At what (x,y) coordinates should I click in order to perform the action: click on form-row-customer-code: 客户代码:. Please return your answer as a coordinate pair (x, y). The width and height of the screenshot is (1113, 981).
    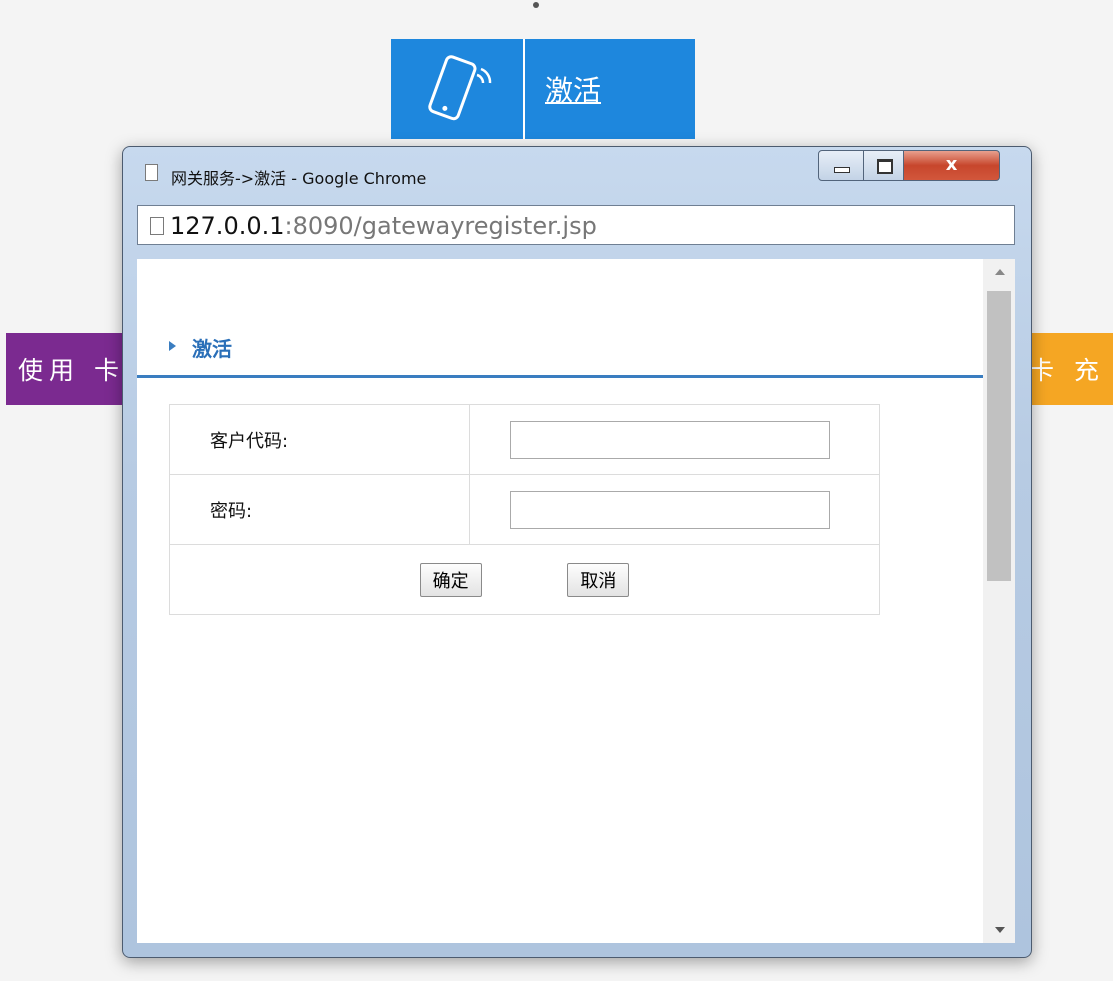
    Looking at the image, I should click on (524, 439).